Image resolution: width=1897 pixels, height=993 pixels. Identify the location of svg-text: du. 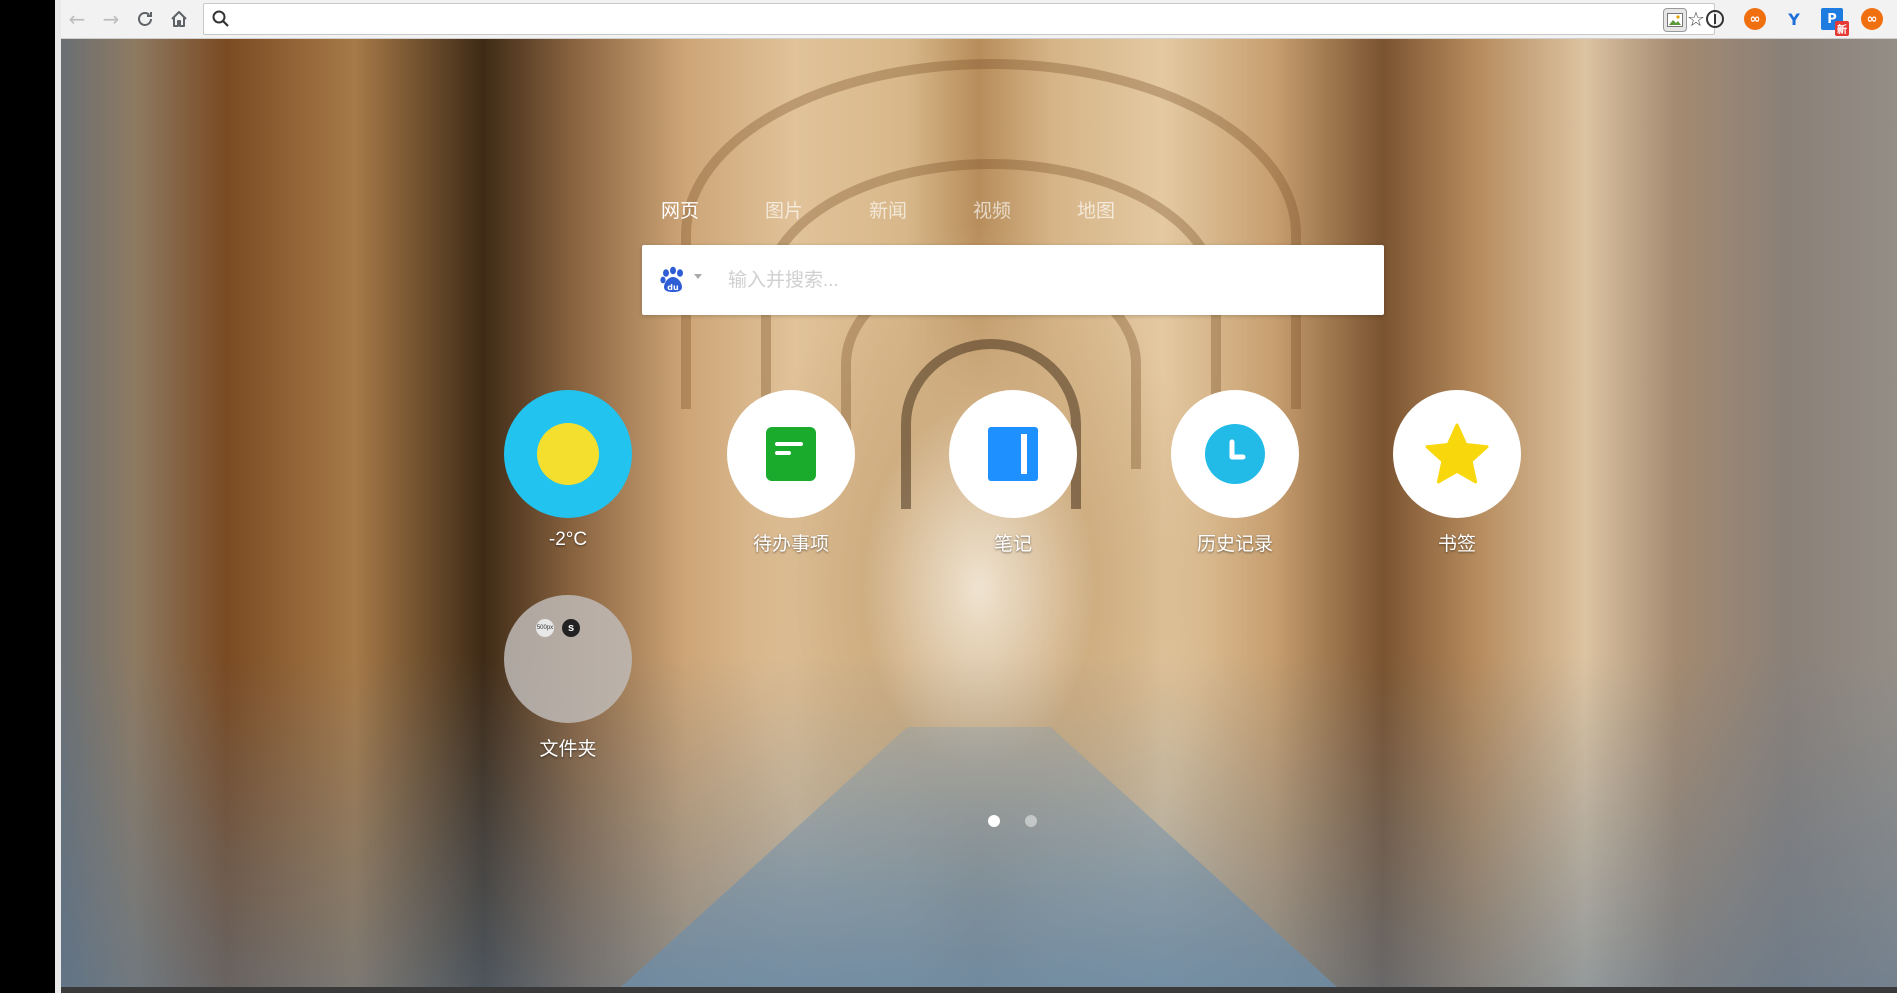
(673, 287).